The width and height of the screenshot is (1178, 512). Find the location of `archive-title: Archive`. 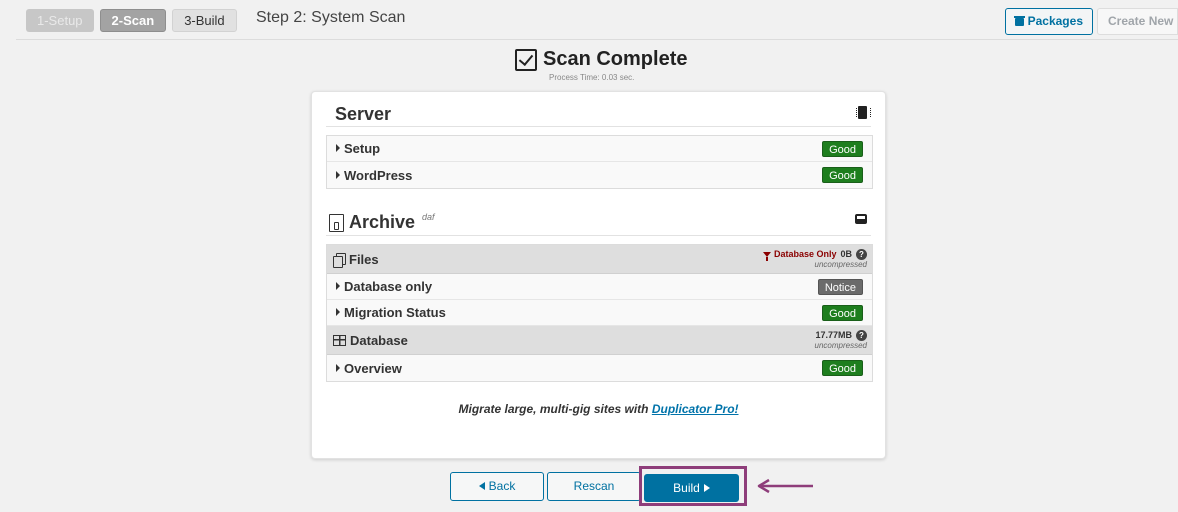

archive-title: Archive is located at coordinates (382, 222).